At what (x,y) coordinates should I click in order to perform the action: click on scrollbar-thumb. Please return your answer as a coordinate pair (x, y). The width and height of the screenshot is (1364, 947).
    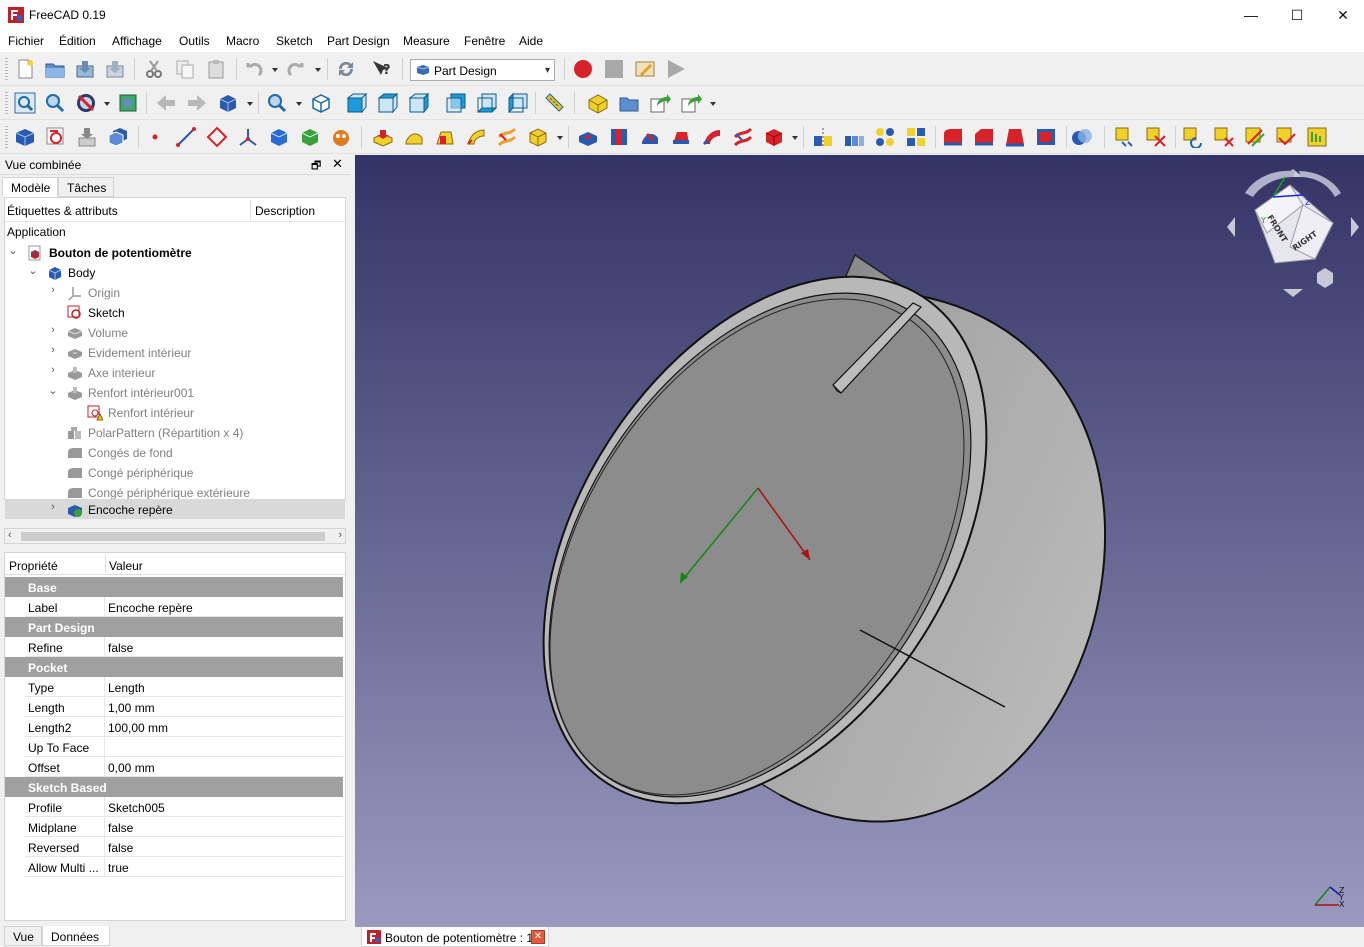
    Looking at the image, I should click on (173, 536).